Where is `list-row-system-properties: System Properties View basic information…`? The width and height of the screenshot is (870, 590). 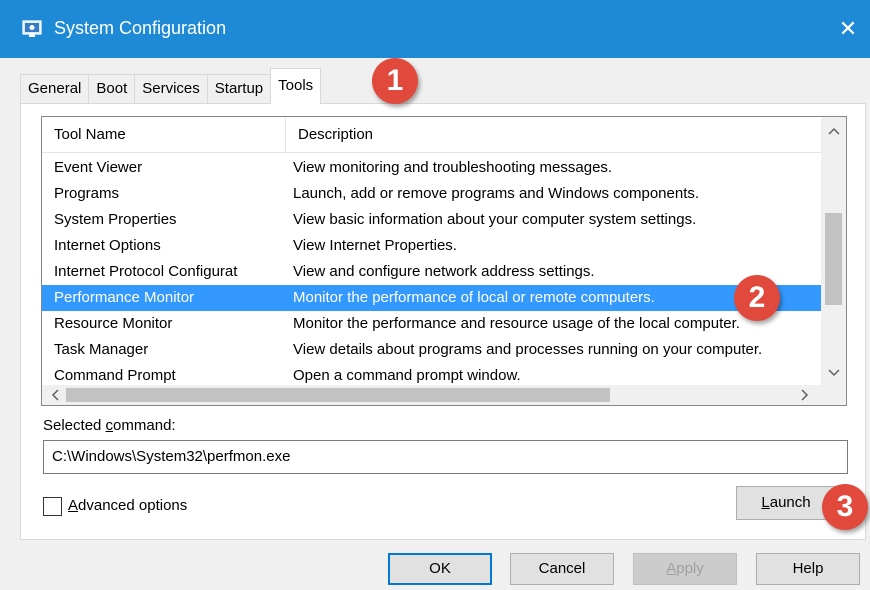
list-row-system-properties: System Properties View basic information… is located at coordinates (432, 220).